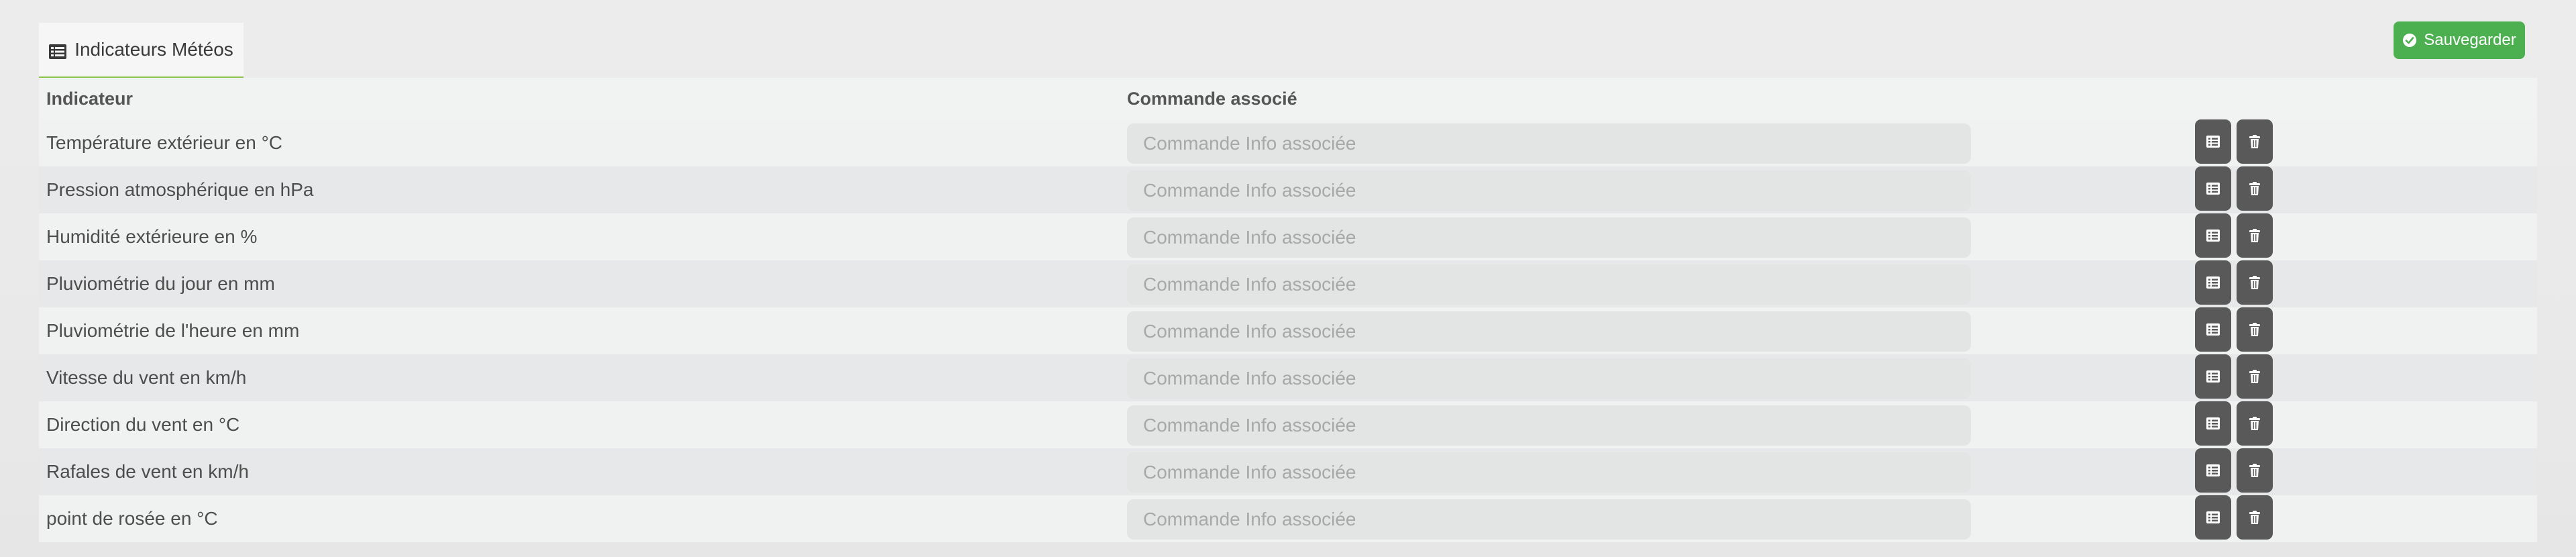 This screenshot has width=2576, height=557. I want to click on indicator-label: Pression atmosphérique en hPa, so click(180, 189).